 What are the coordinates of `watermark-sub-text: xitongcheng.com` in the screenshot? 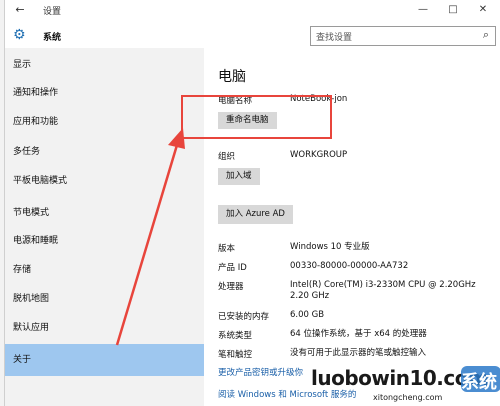 It's located at (408, 397).